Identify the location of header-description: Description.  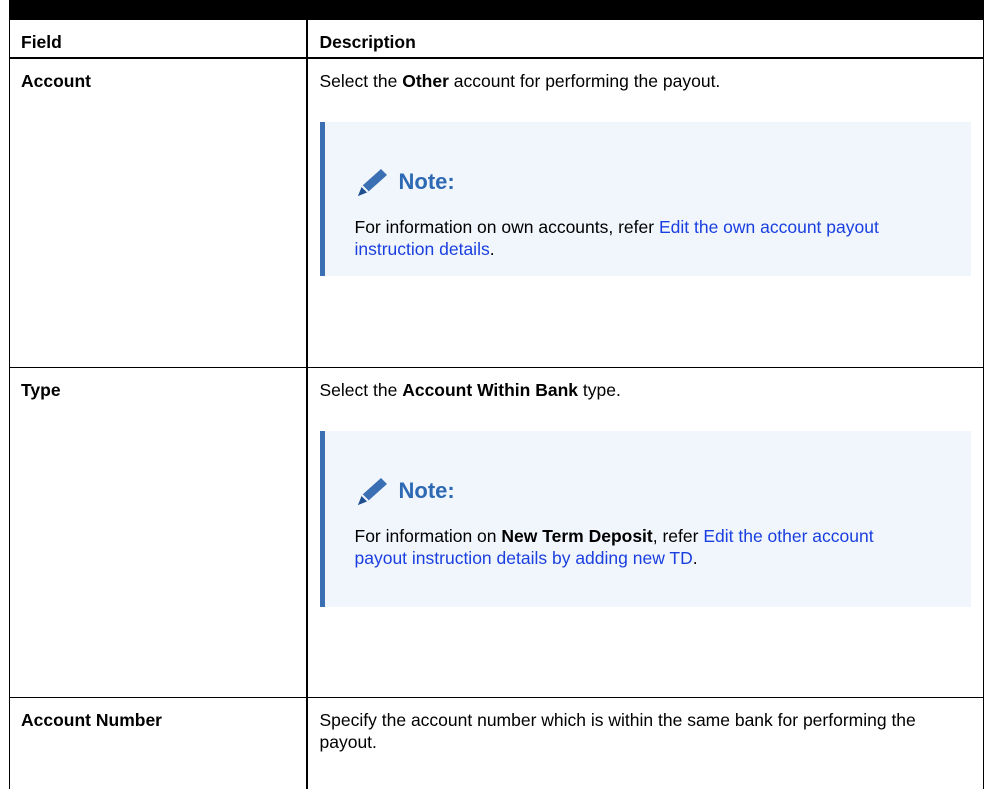
(645, 39).